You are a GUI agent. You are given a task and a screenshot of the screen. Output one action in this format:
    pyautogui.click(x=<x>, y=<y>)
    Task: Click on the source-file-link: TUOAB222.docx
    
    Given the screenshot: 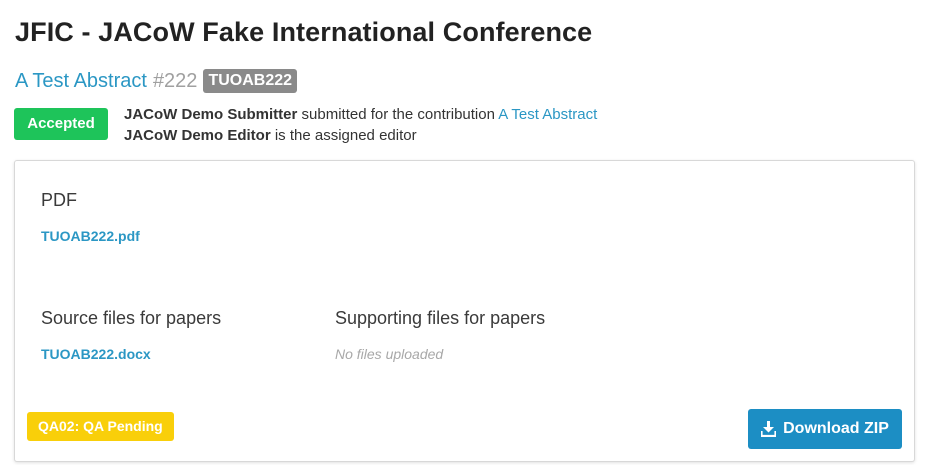 What is the action you would take?
    pyautogui.click(x=96, y=354)
    